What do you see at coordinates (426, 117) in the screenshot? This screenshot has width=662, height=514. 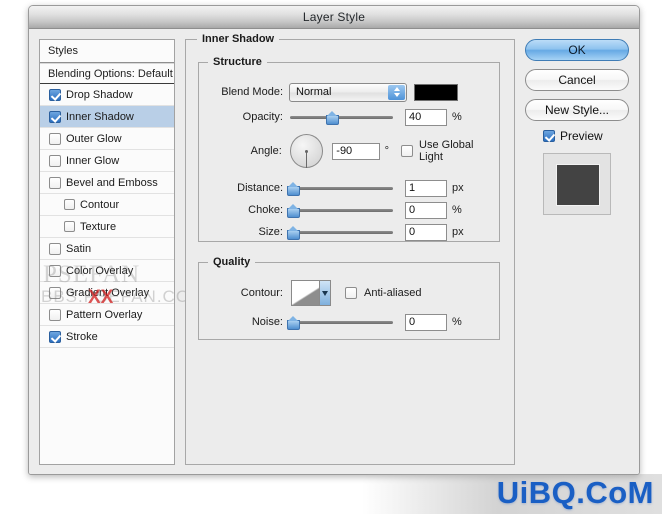 I see `opacity-input: 40` at bounding box center [426, 117].